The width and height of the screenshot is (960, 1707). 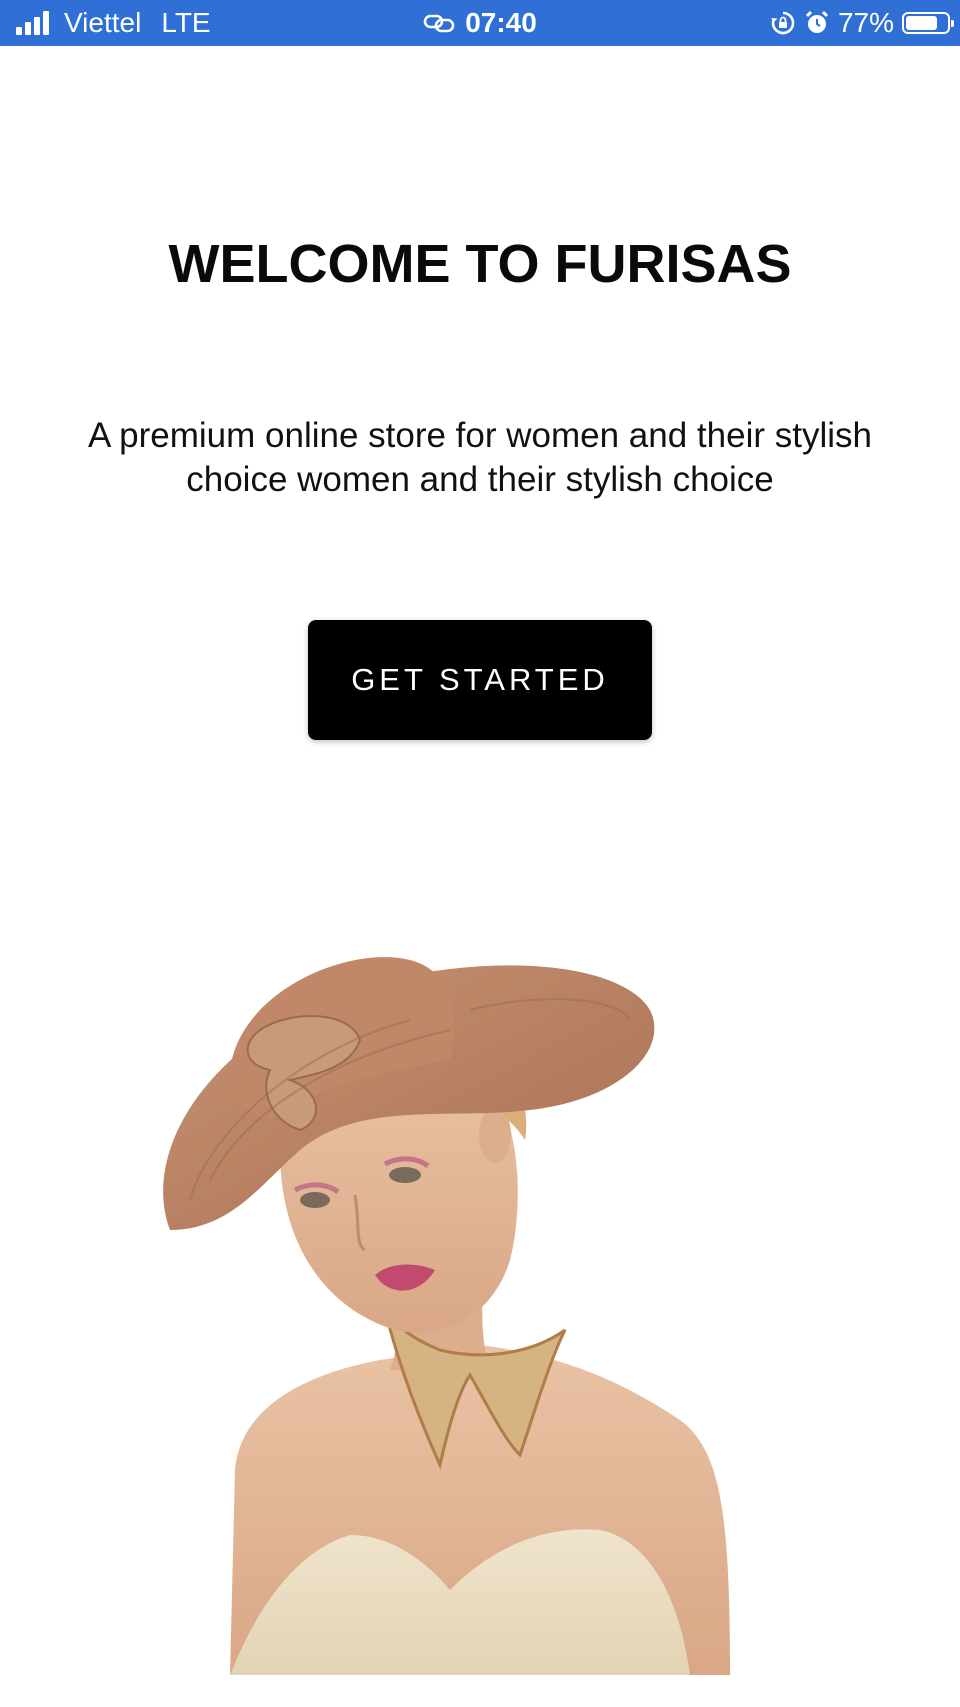 I want to click on status-bar-right: 77%, so click(x=862, y=23).